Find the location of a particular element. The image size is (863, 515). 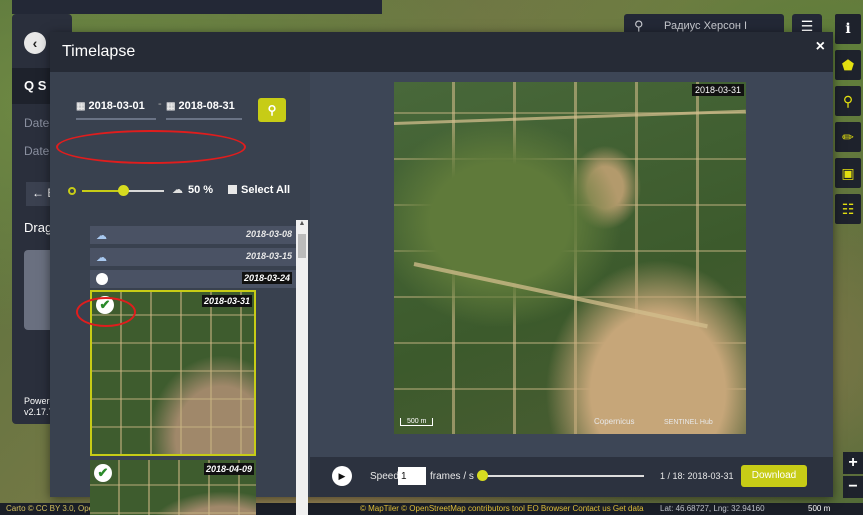

date-label-2: Date is located at coordinates (37, 151).